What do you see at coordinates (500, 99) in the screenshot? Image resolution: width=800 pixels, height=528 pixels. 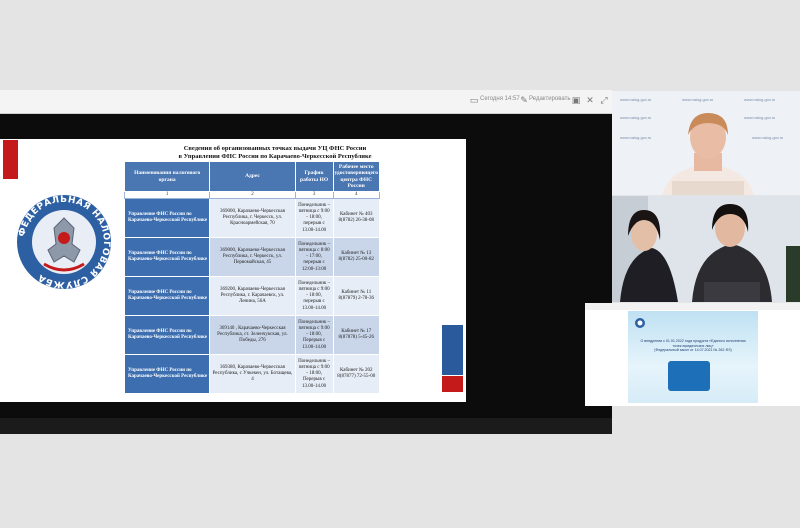 I see `today-label: Сегодня 14:57` at bounding box center [500, 99].